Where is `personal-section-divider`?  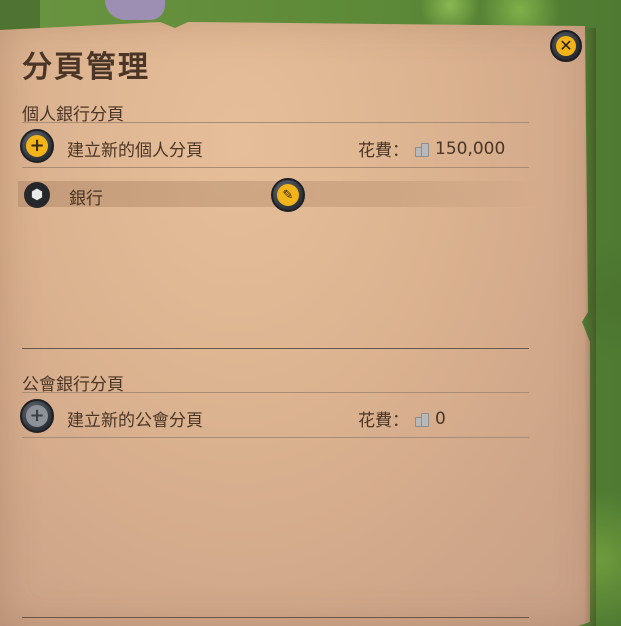 personal-section-divider is located at coordinates (275, 122).